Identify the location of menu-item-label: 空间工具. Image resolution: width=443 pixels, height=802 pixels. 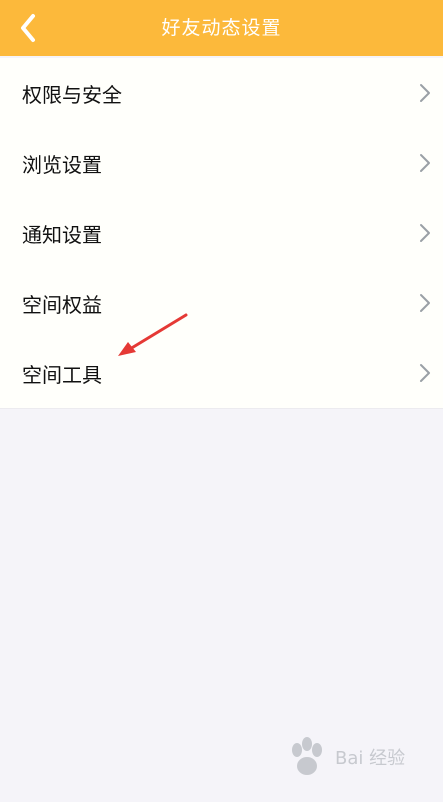
(62, 374).